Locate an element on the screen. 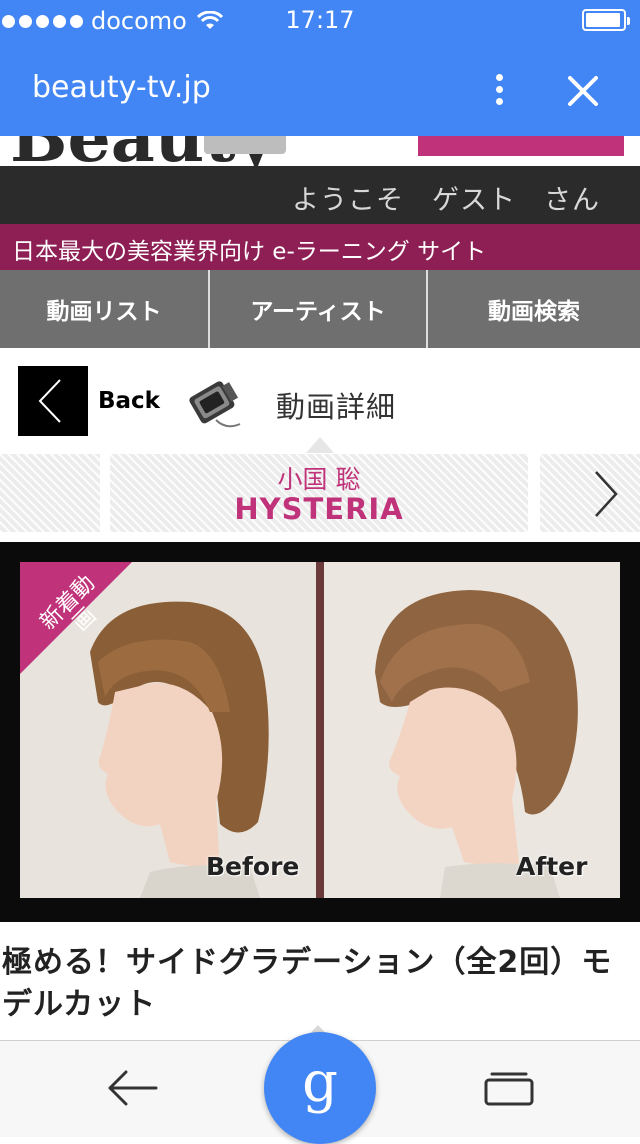 The image size is (640, 1144). logo-tv-badge is located at coordinates (245, 145).